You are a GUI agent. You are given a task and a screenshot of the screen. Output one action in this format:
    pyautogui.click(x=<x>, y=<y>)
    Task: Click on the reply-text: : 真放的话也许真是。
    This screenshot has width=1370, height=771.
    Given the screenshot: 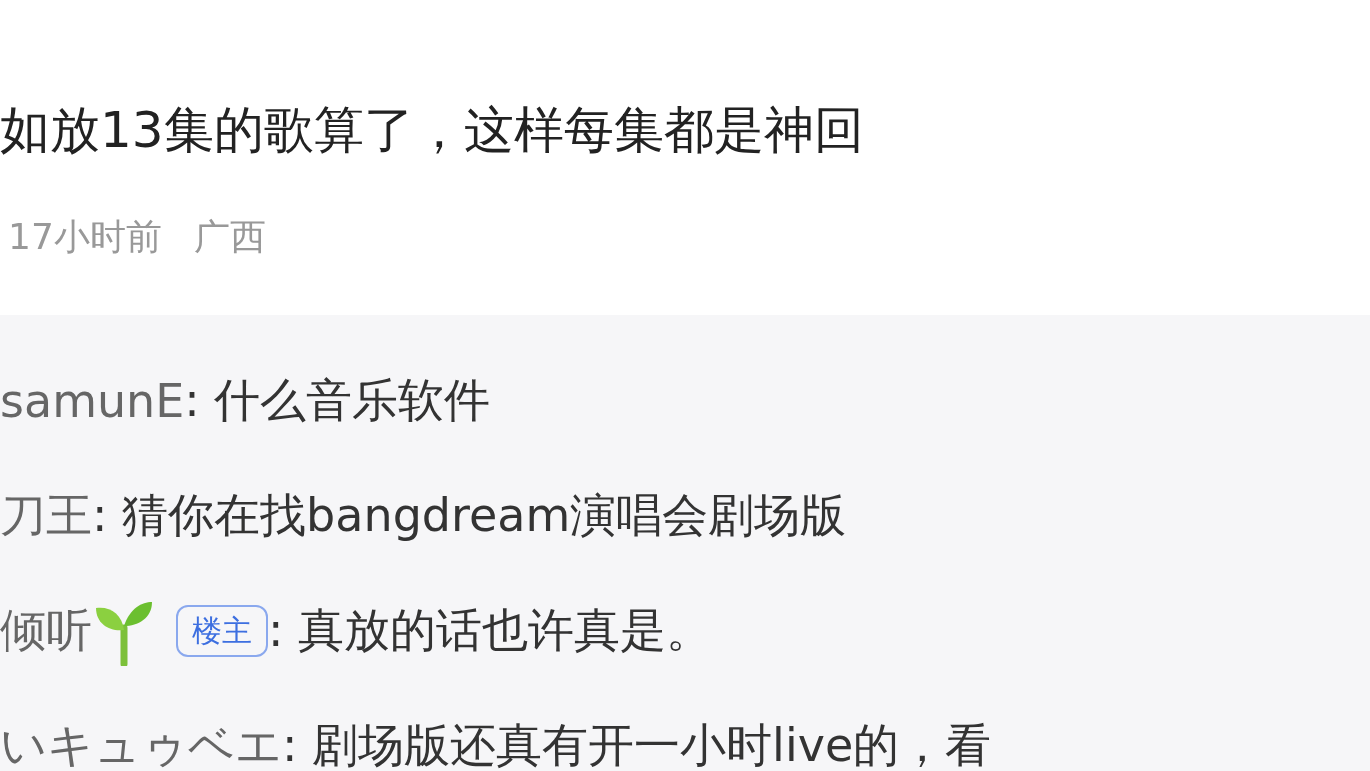 What is the action you would take?
    pyautogui.click(x=490, y=630)
    